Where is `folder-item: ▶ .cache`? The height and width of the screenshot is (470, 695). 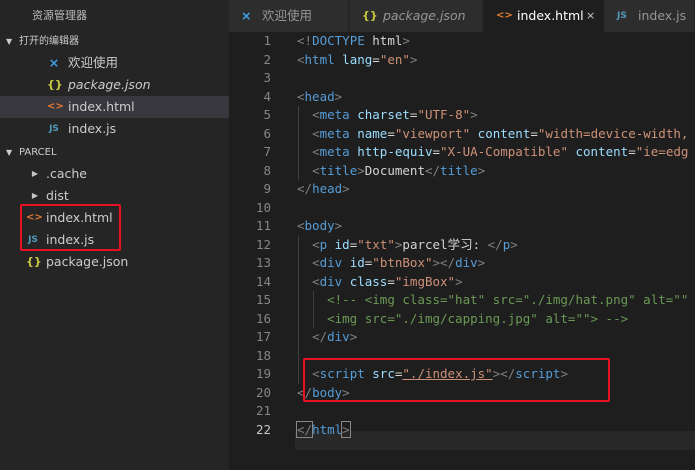 folder-item: ▶ .cache is located at coordinates (114, 174).